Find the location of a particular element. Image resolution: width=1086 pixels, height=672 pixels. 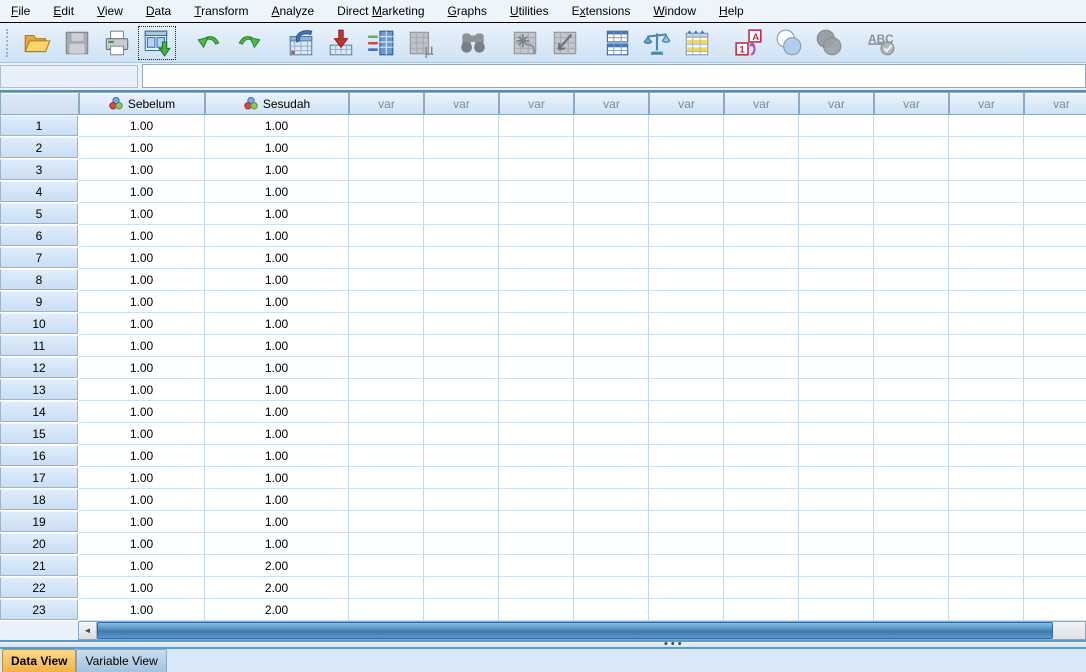

splitter-handle-icon: ••• is located at coordinates (674, 644).